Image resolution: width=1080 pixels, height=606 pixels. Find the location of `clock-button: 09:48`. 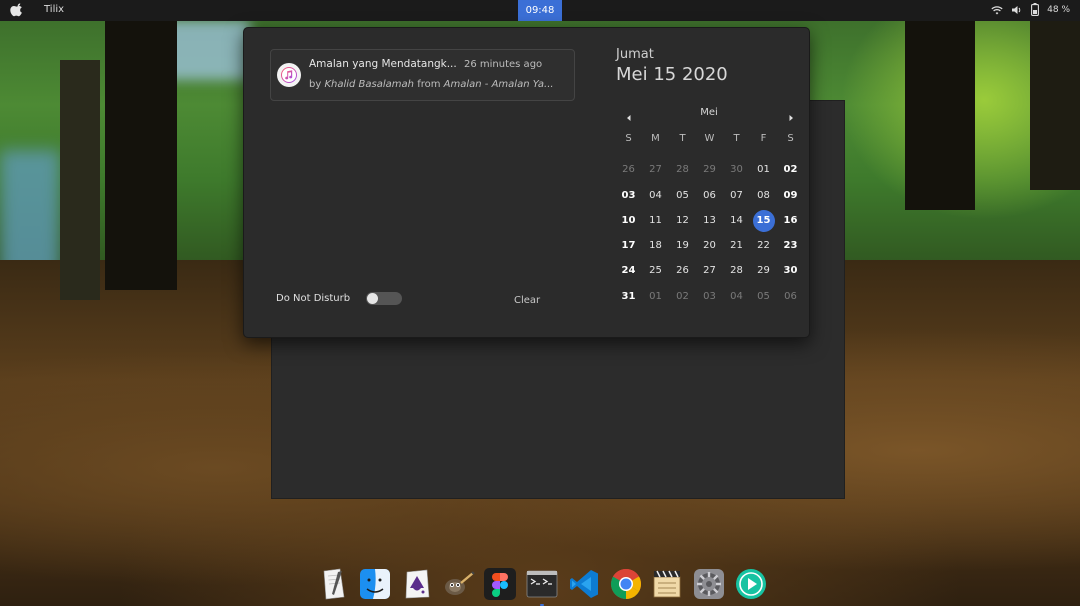

clock-button: 09:48 is located at coordinates (540, 10).